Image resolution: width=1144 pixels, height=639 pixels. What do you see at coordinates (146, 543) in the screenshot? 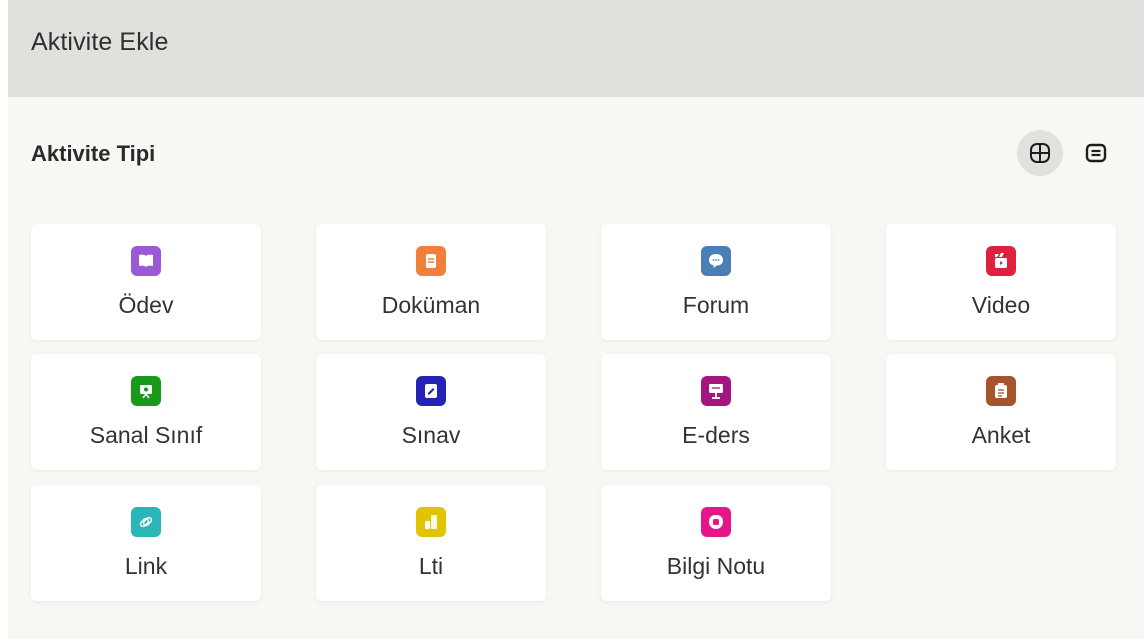
I see `activity-card: Link` at bounding box center [146, 543].